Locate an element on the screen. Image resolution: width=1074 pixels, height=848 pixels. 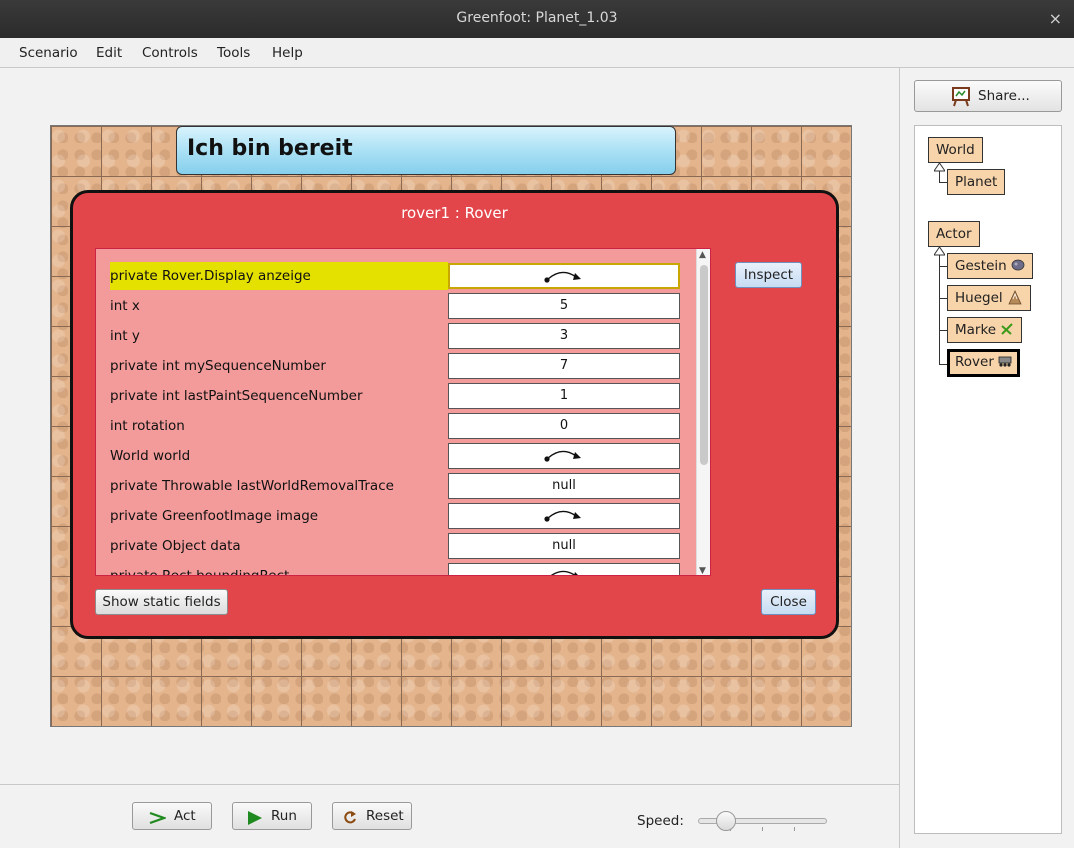
play-icon is located at coordinates (255, 821).